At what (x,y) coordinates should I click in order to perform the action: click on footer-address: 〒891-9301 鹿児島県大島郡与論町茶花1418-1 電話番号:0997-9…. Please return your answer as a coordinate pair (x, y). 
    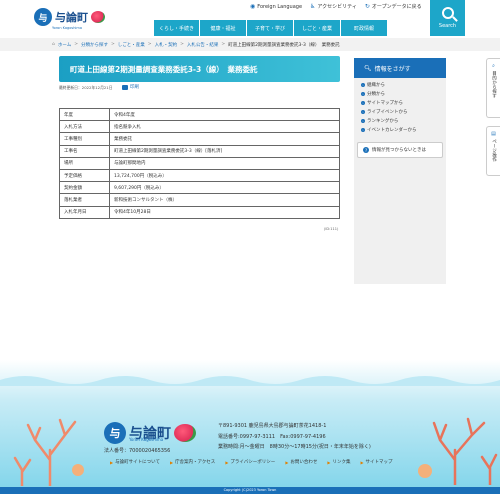
    Looking at the image, I should click on (294, 437).